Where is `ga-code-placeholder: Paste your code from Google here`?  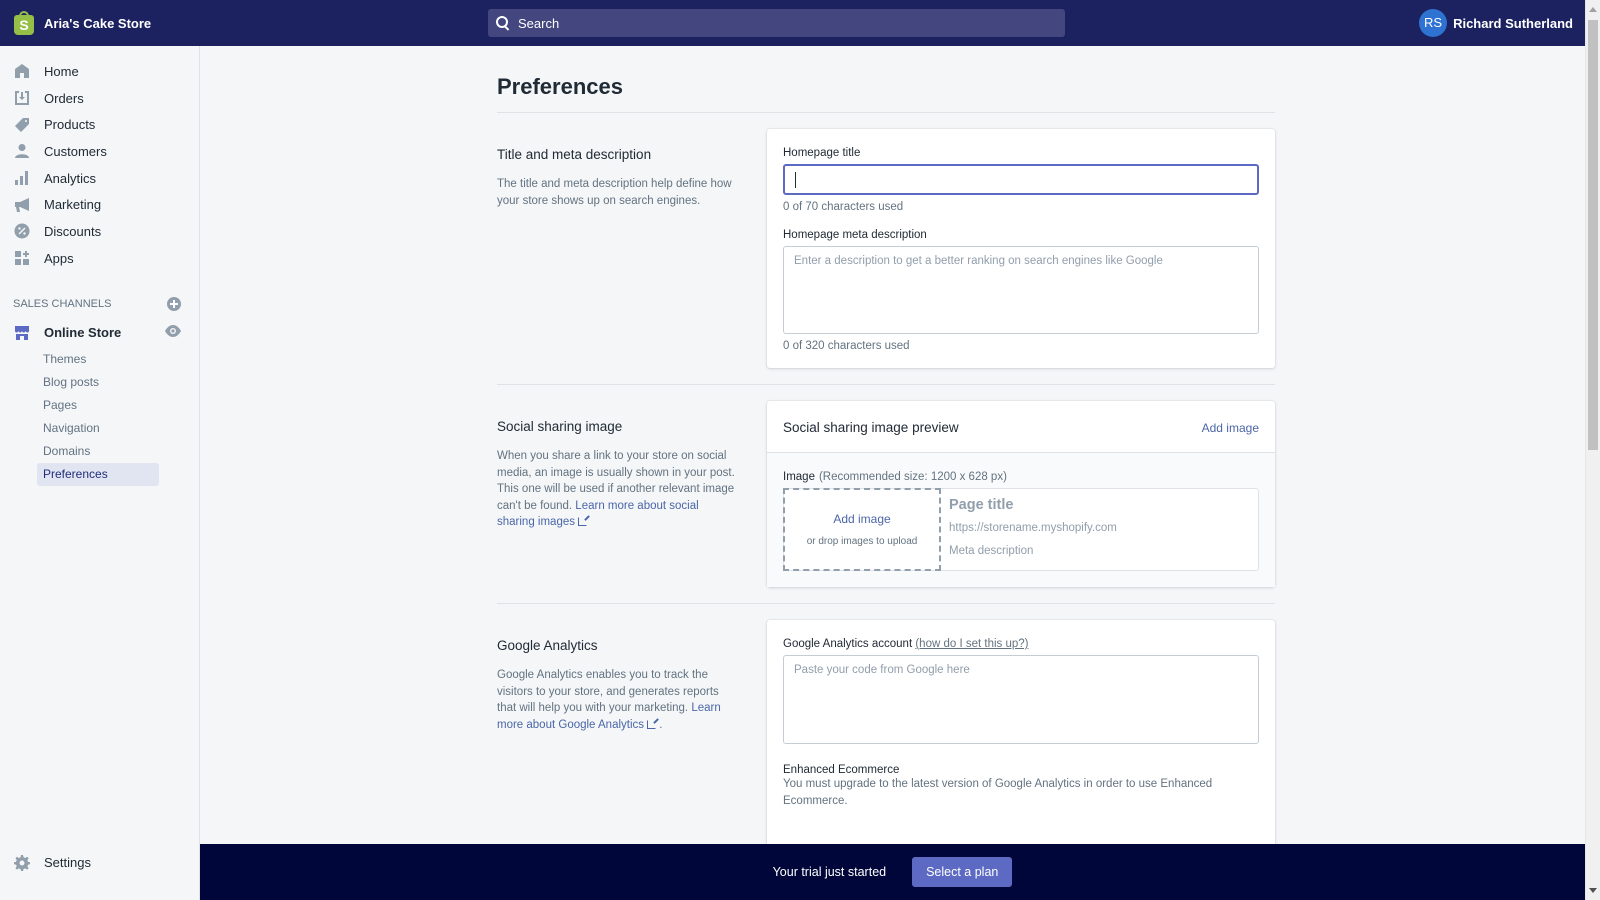
ga-code-placeholder: Paste your code from Google here is located at coordinates (882, 670).